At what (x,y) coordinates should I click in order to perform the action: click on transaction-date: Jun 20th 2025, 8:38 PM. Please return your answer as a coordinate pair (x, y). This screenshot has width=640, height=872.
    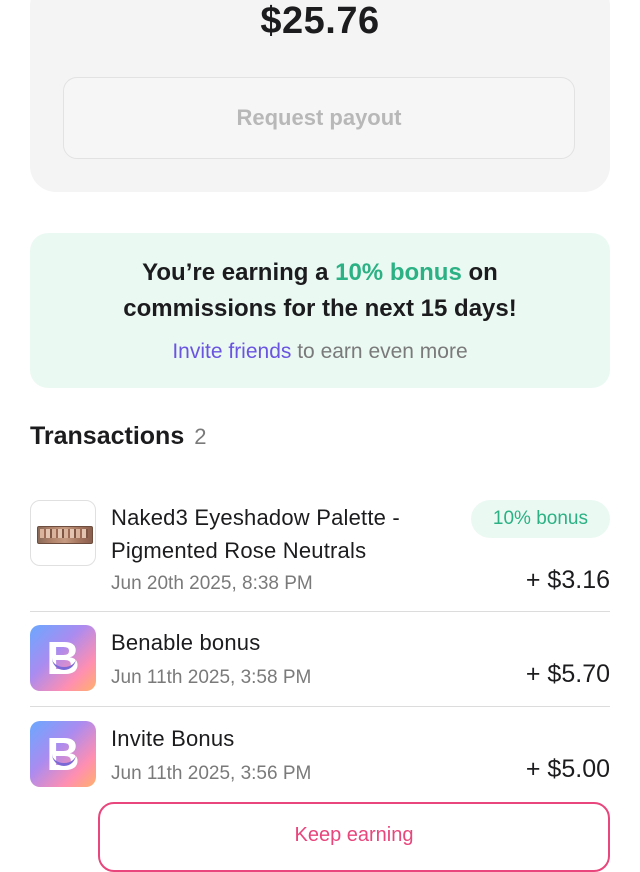
    Looking at the image, I should click on (212, 583).